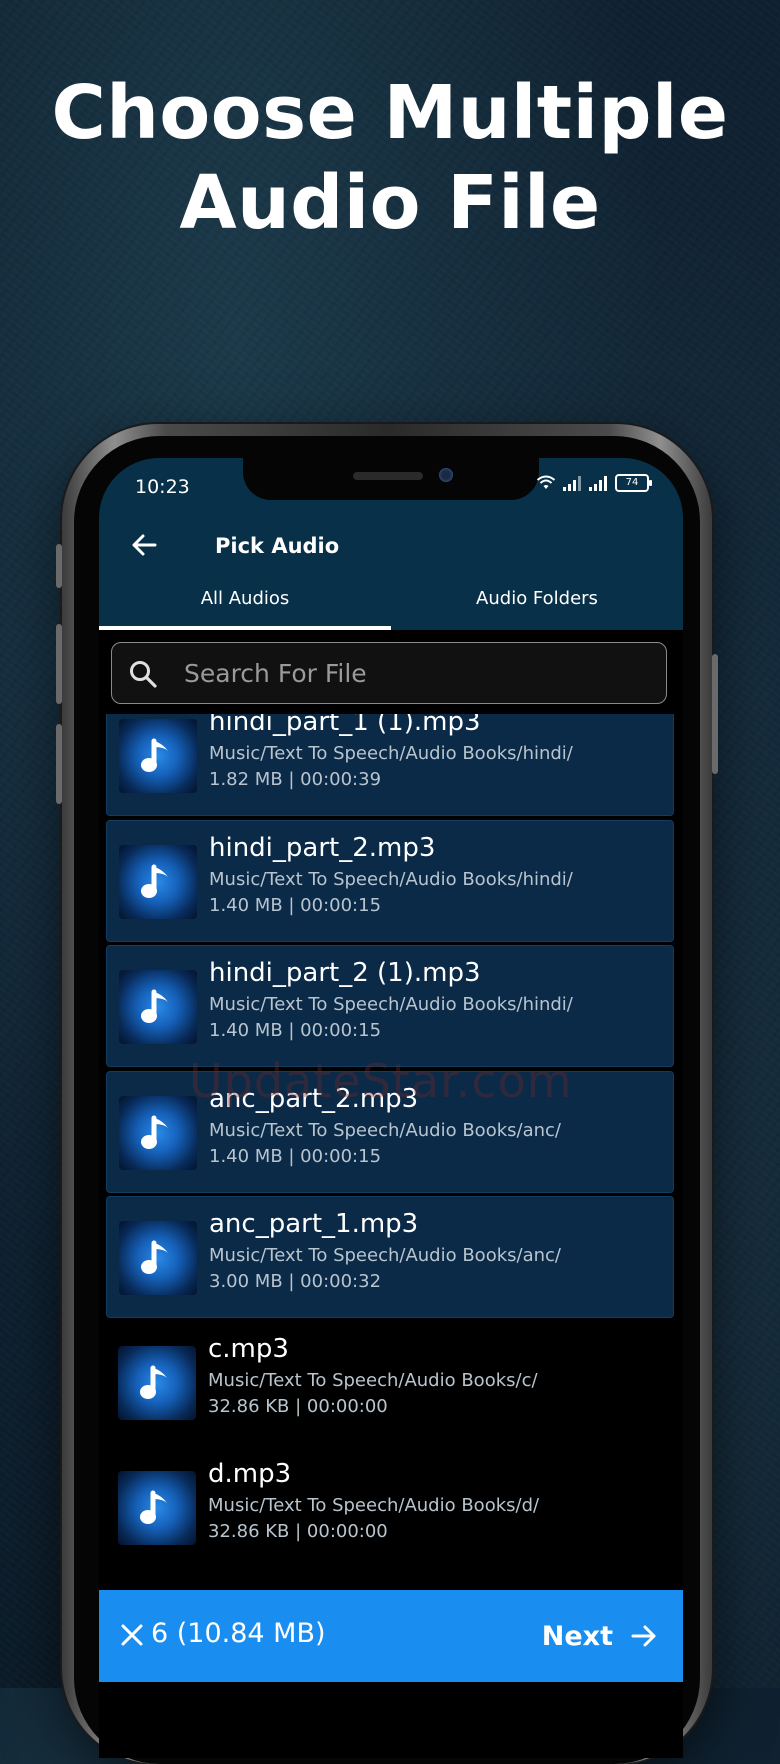  What do you see at coordinates (132, 1635) in the screenshot?
I see `close-icon` at bounding box center [132, 1635].